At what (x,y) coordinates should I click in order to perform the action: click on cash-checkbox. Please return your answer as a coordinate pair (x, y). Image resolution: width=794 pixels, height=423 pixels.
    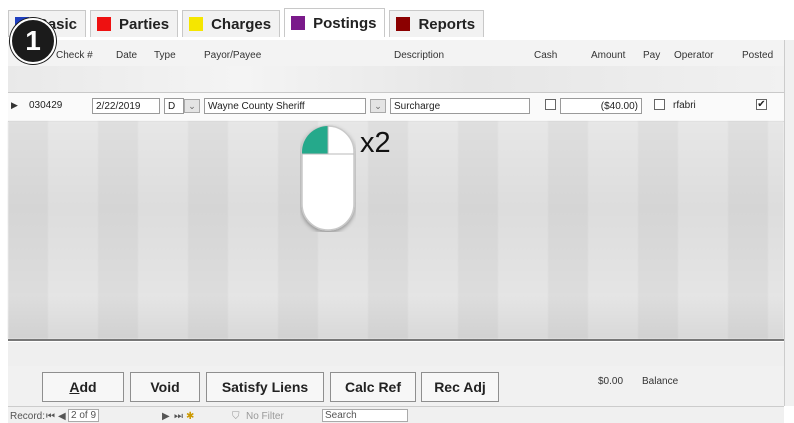
    Looking at the image, I should click on (550, 104).